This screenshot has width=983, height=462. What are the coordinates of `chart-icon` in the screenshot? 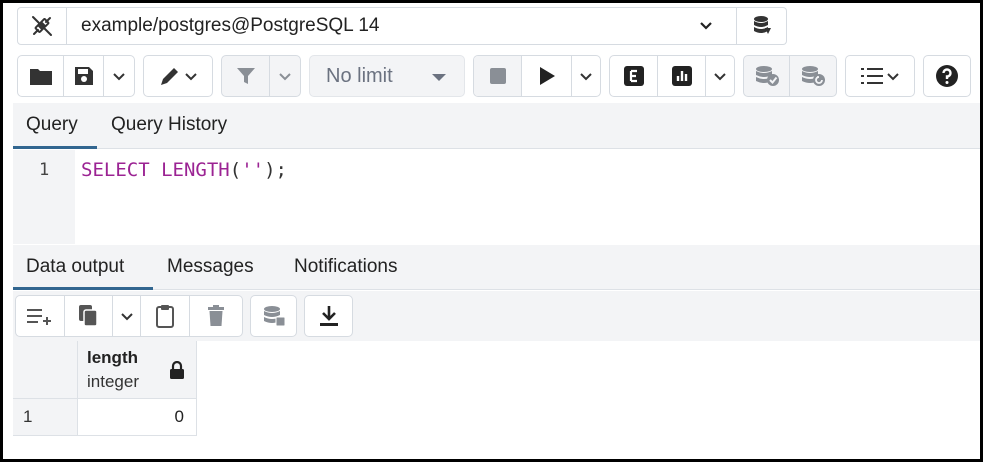 It's located at (681, 76).